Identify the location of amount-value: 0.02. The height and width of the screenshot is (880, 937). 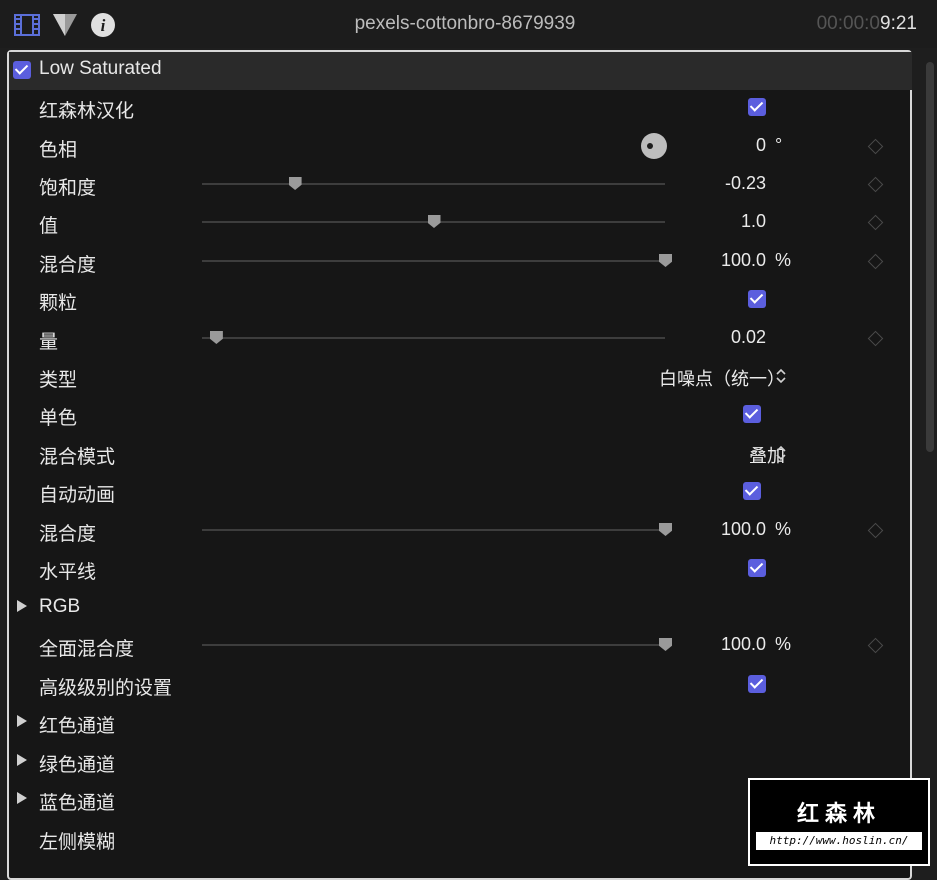
(748, 337).